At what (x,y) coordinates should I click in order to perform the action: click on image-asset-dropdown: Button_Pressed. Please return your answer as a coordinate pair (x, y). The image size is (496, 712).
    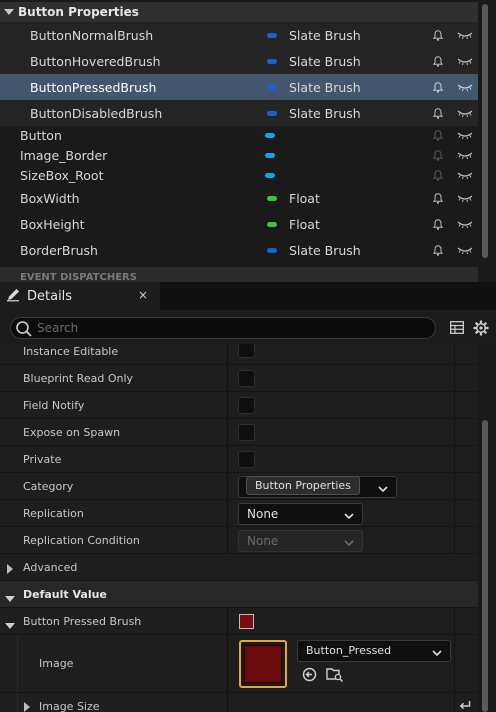
    Looking at the image, I should click on (374, 651).